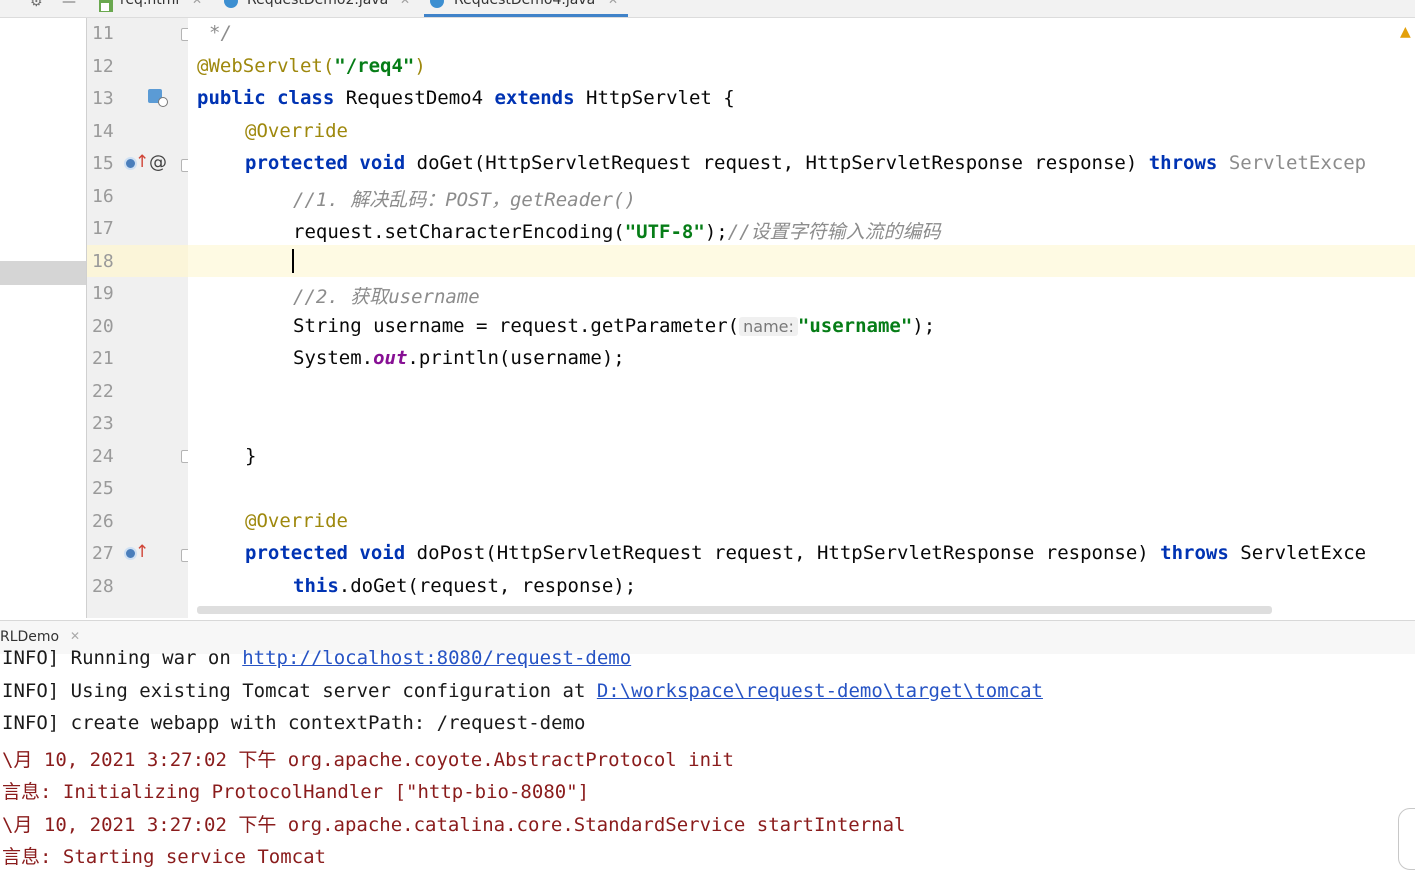 This screenshot has width=1415, height=870. Describe the element at coordinates (834, 232) in the screenshot. I see `code-token: //设置字符输入流的编码` at that location.